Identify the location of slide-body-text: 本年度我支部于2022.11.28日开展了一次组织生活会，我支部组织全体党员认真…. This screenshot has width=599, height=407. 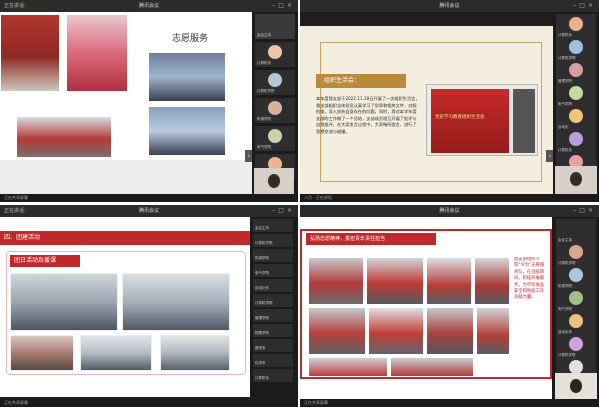
(368, 115).